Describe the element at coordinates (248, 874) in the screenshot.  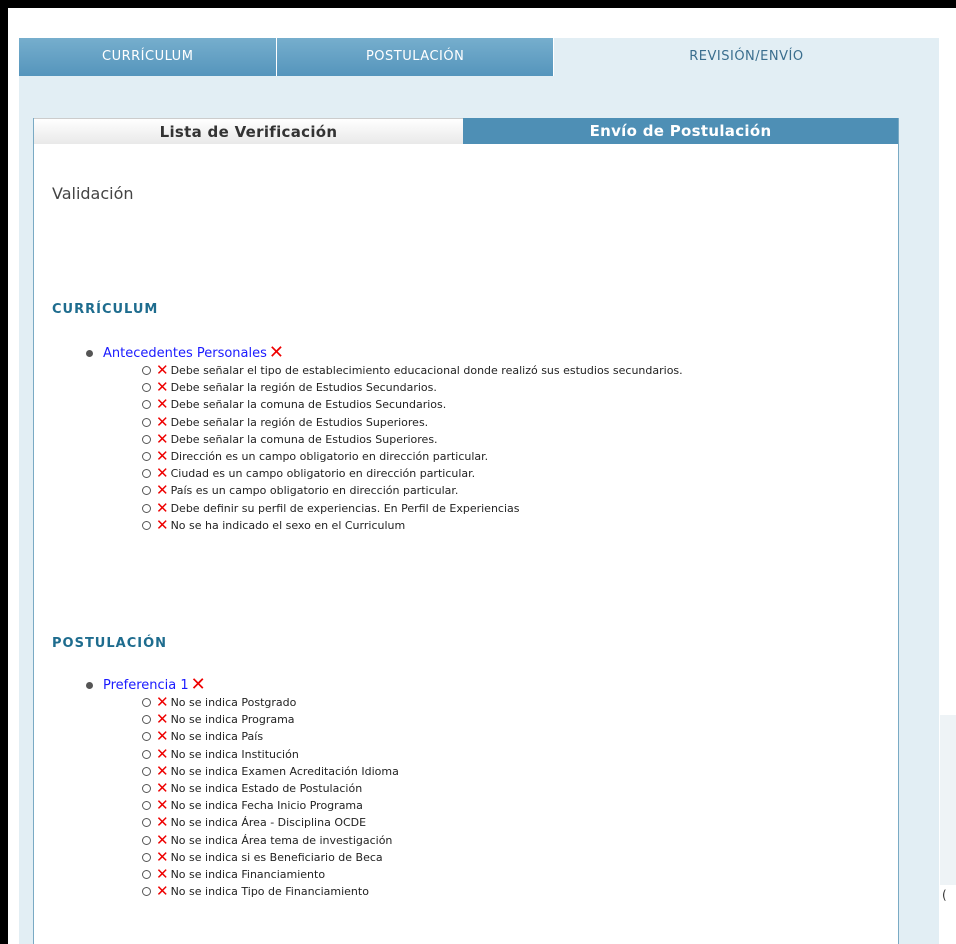
I see `error-message: No se indica Financiamiento` at that location.